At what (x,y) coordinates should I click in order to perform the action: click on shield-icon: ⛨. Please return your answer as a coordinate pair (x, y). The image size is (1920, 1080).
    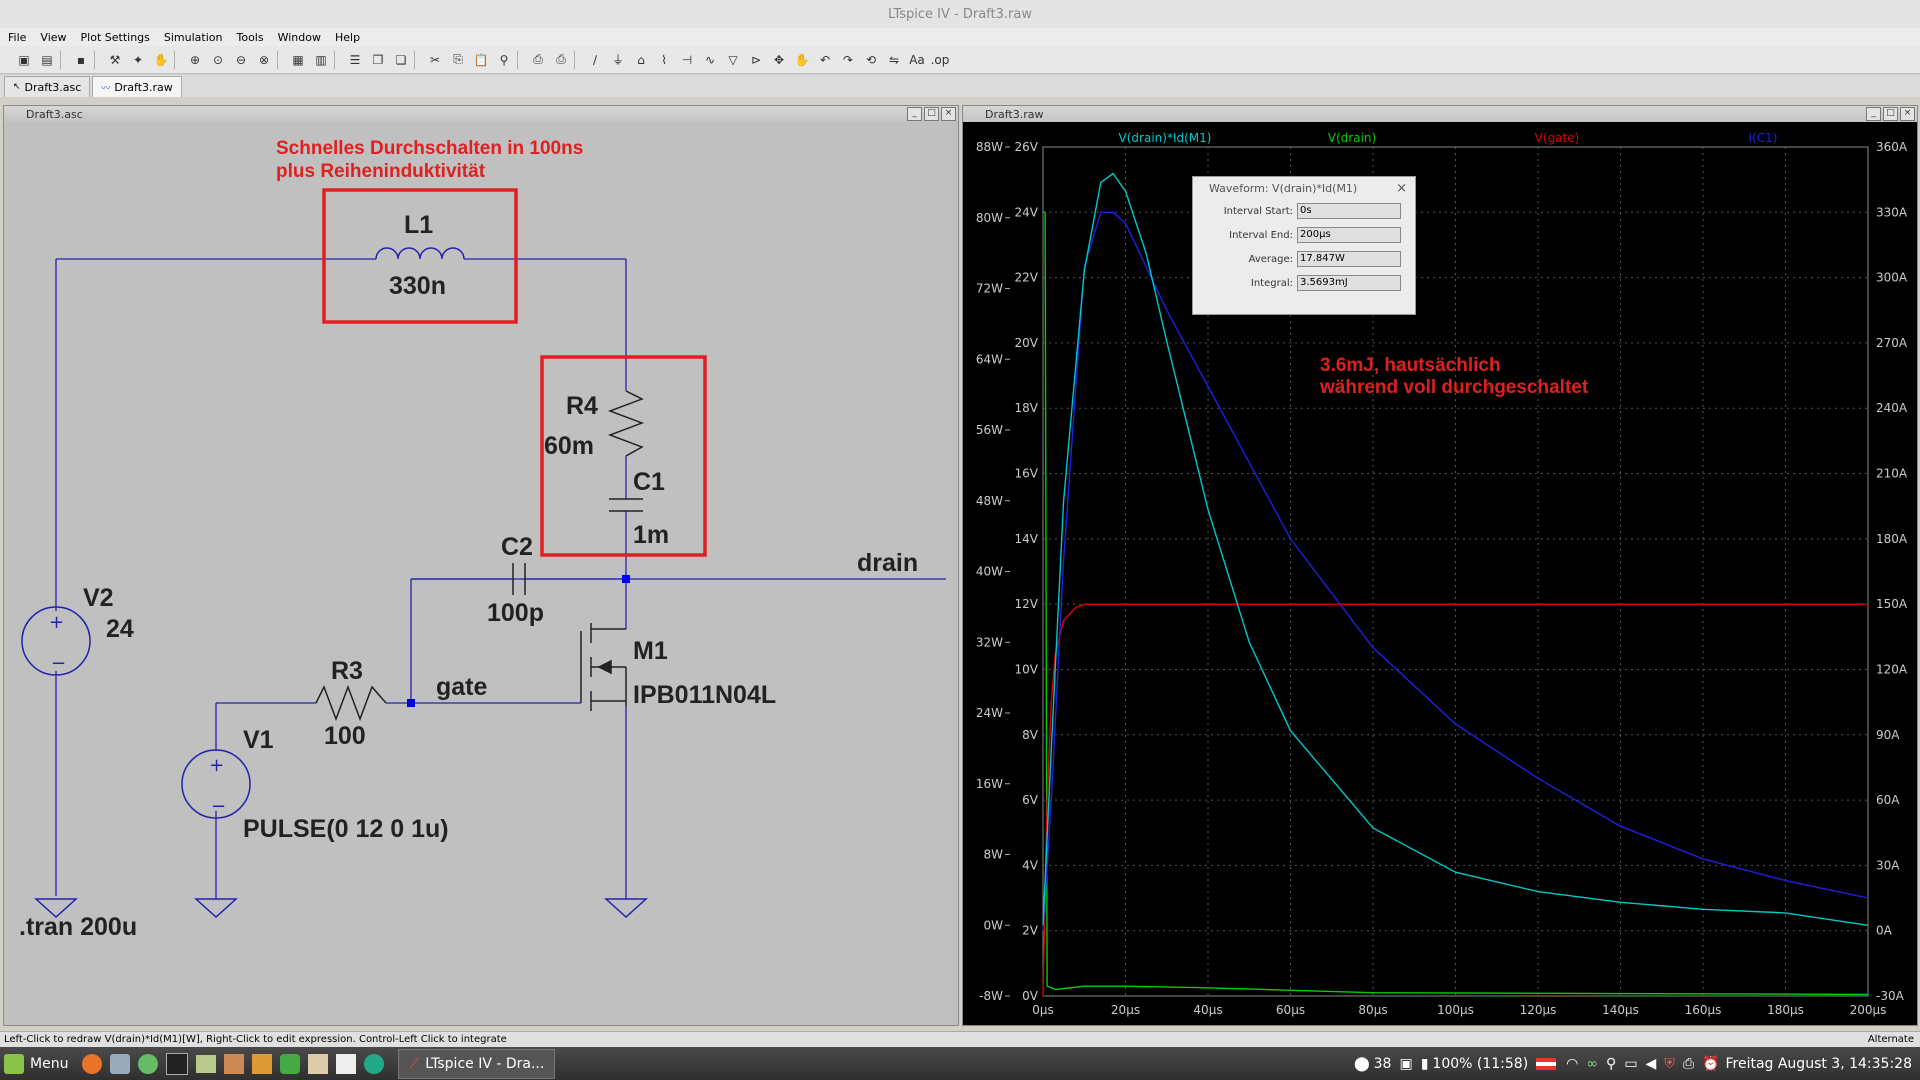
    Looking at the image, I should click on (1669, 1064).